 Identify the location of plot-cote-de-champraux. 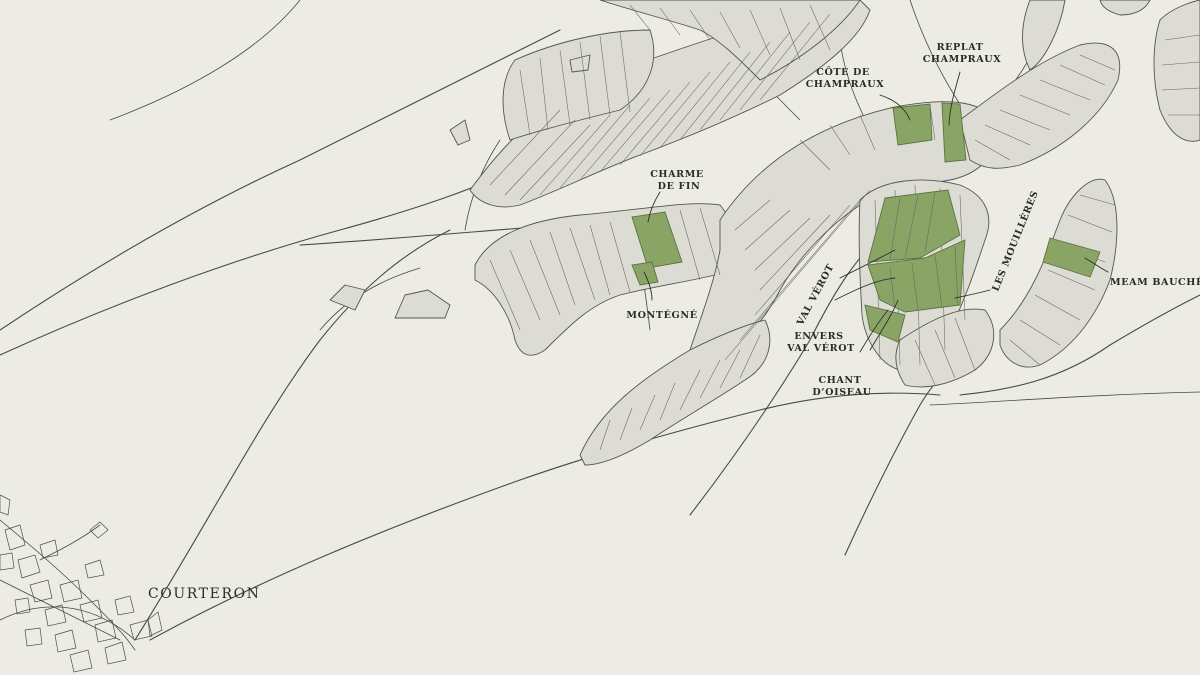
(912, 124).